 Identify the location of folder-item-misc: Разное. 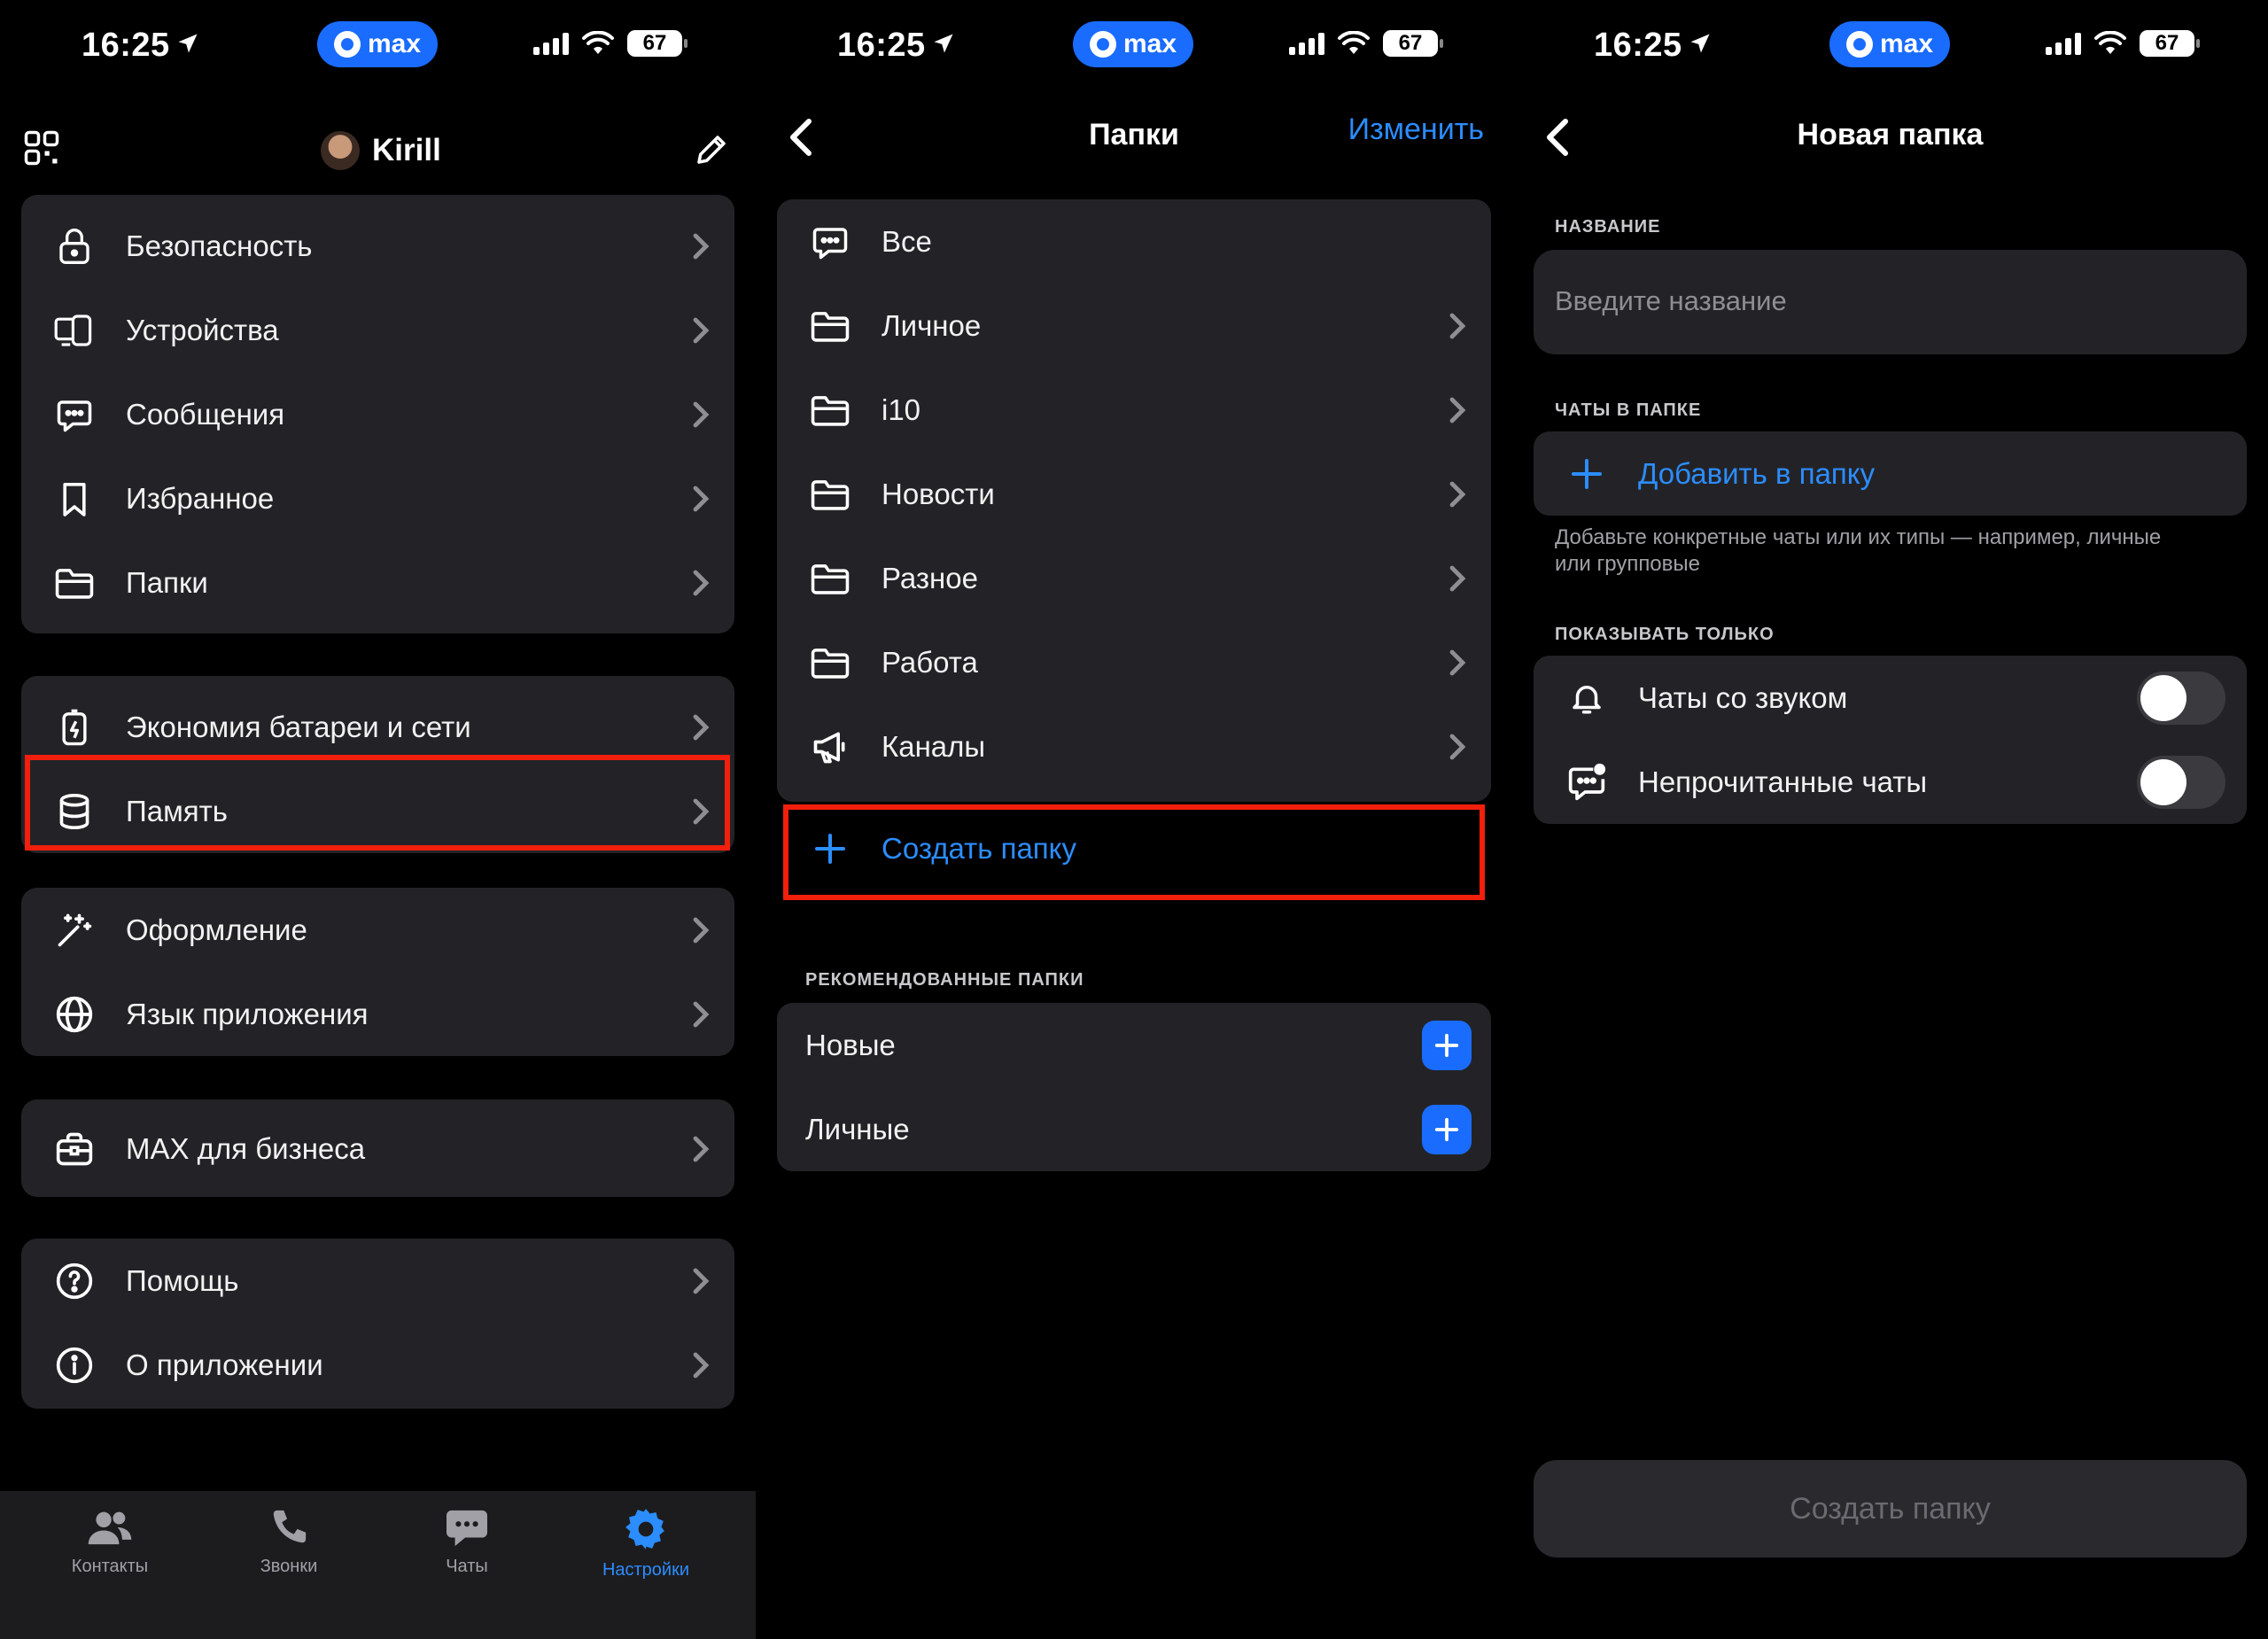
(1134, 578).